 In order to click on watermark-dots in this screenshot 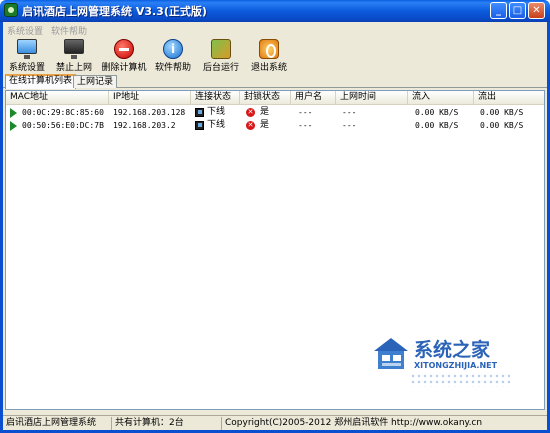, I will do `click(460, 380)`.